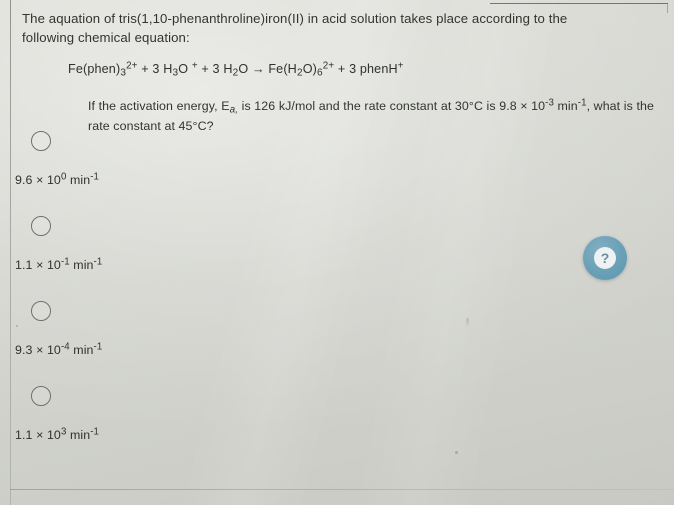  I want to click on option-1-unit: min, so click(80, 180).